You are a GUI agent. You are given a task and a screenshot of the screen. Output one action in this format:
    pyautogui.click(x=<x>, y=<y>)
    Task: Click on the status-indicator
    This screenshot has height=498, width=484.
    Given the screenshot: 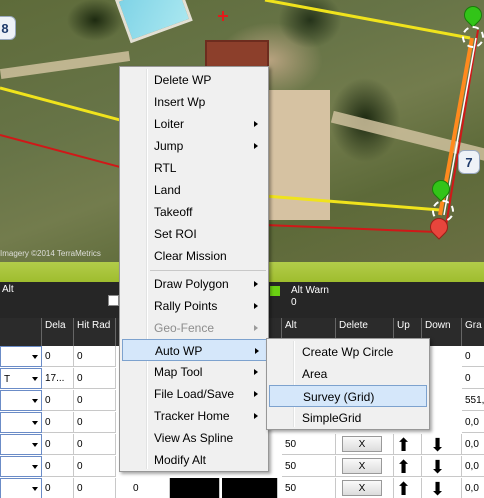 What is the action you would take?
    pyautogui.click(x=275, y=291)
    